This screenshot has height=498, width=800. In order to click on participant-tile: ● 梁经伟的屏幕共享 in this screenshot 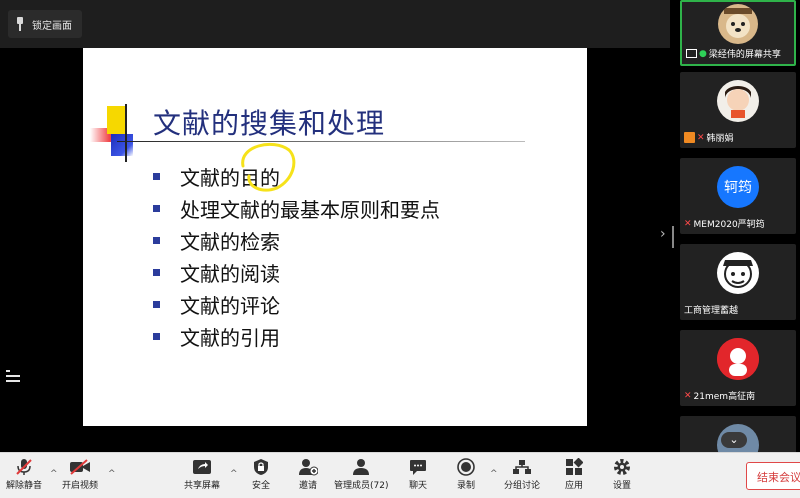, I will do `click(738, 33)`.